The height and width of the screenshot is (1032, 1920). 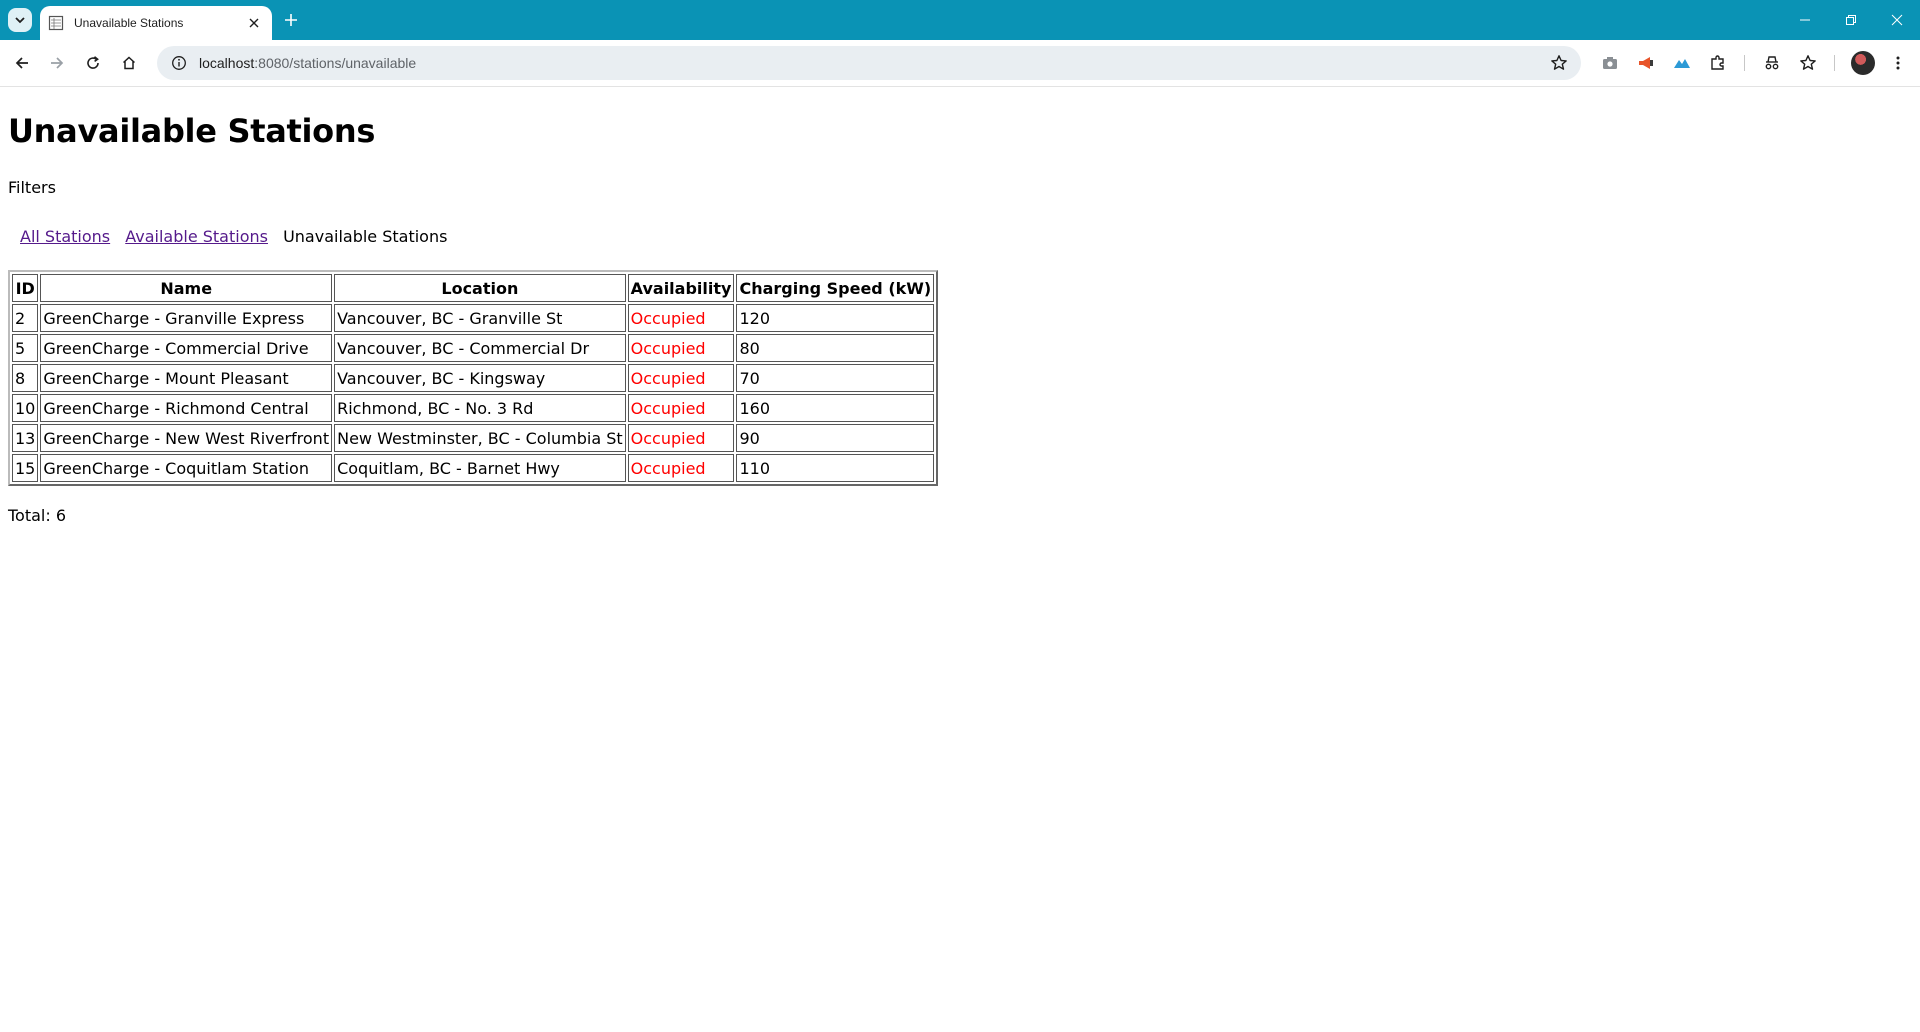 I want to click on plus-icon, so click(x=291, y=20).